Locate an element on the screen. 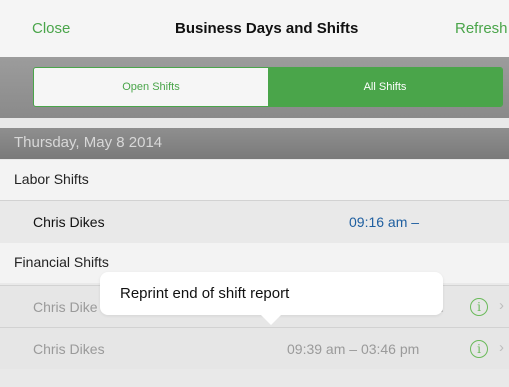  segmented-control: Open Shifts All Shifts is located at coordinates (268, 87).